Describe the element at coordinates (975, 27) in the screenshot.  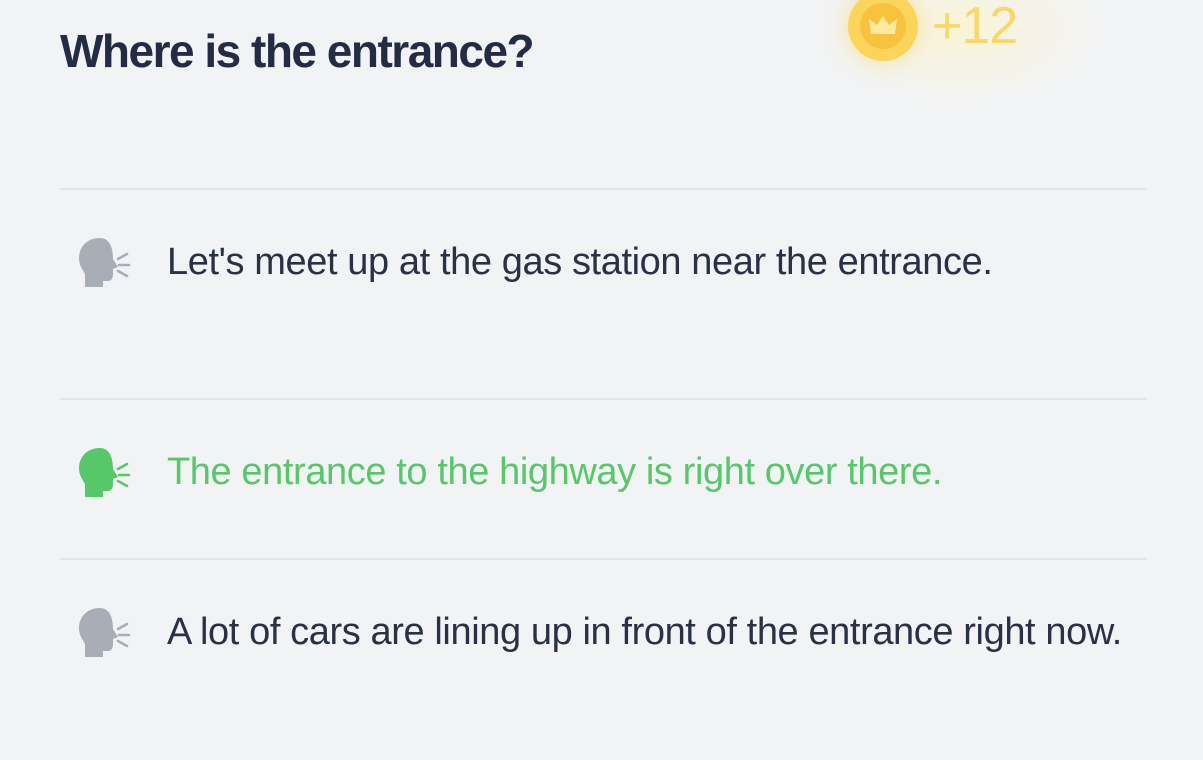
I see `reward-amount: +12` at that location.